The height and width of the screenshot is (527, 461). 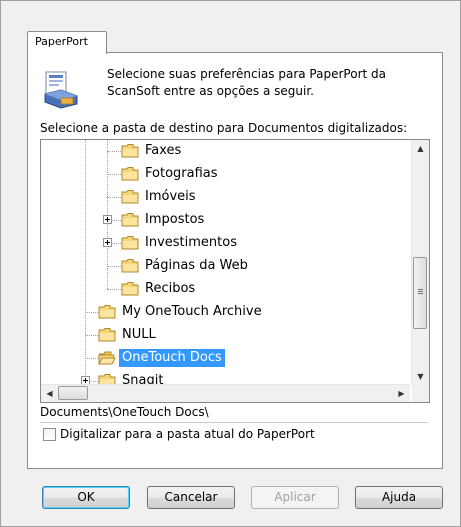 What do you see at coordinates (225, 220) in the screenshot?
I see `tree-item: Impostos` at bounding box center [225, 220].